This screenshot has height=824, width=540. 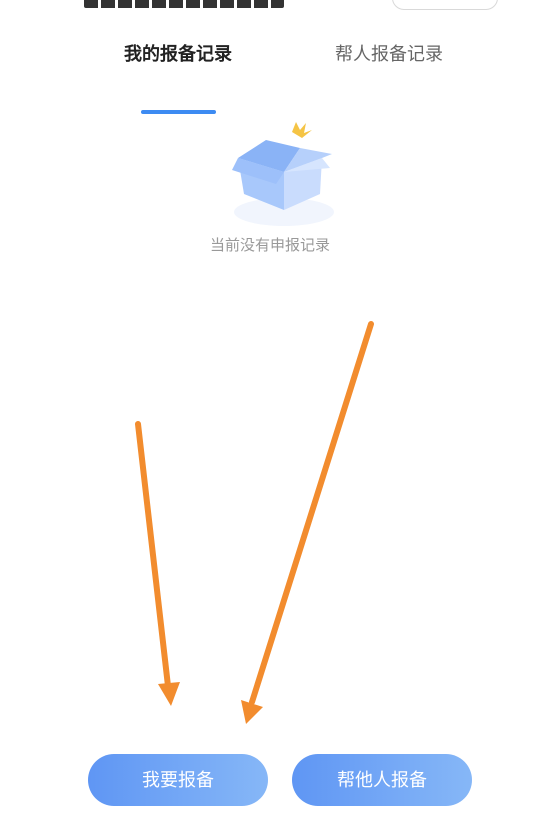 I want to click on arrow-to-report-self, so click(x=157, y=563).